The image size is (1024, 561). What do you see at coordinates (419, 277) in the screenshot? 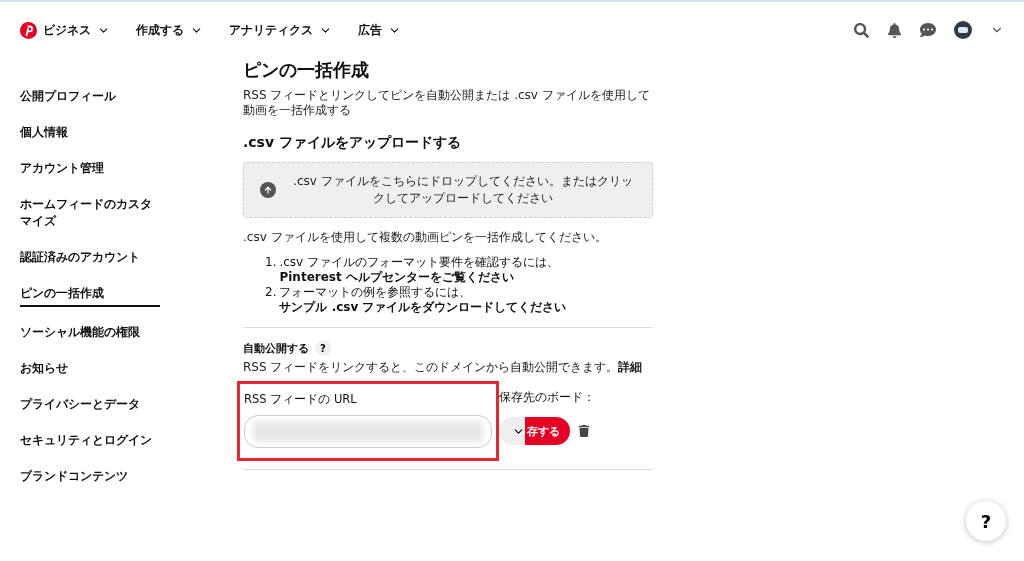
I see `help-link: Pinterest ヘルプセンターをご覧ください` at bounding box center [419, 277].